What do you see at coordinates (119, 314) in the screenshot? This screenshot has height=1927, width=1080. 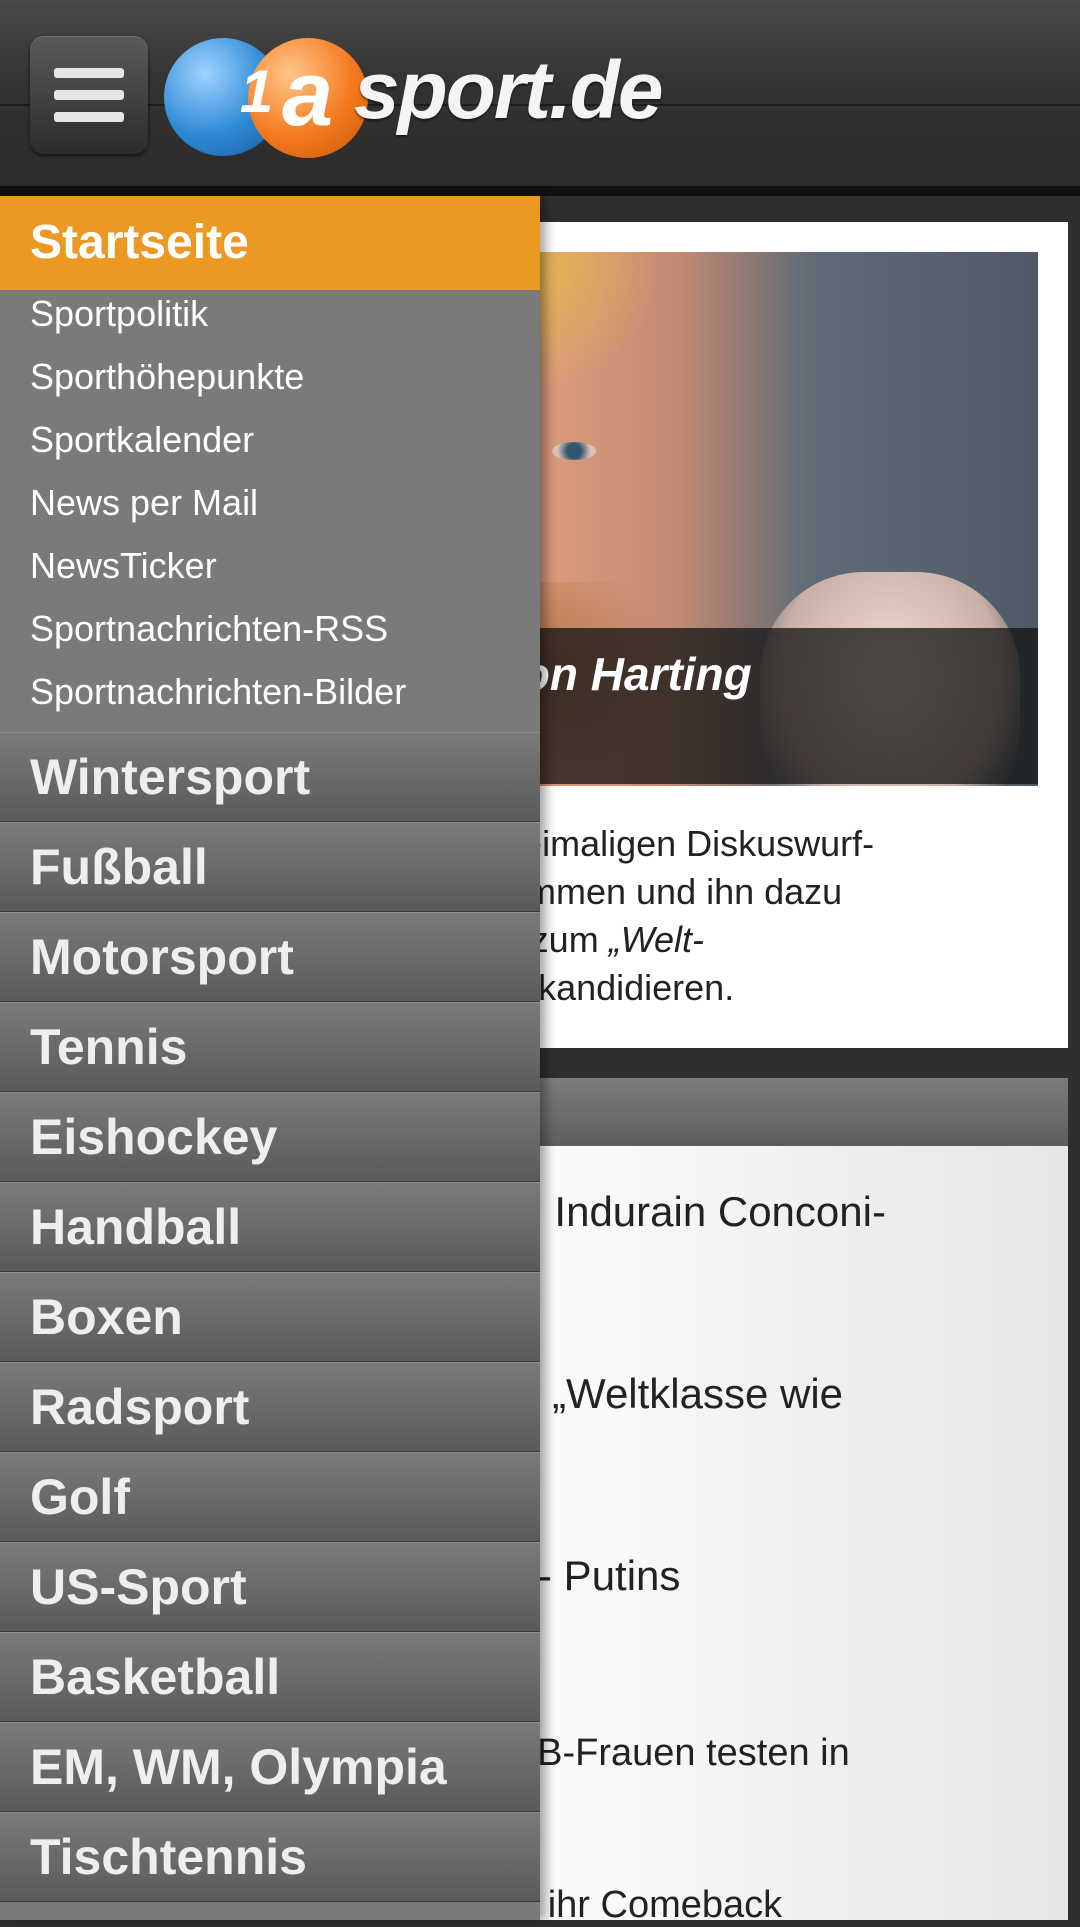 I see `nav-sub-item: Sportpolitik` at bounding box center [119, 314].